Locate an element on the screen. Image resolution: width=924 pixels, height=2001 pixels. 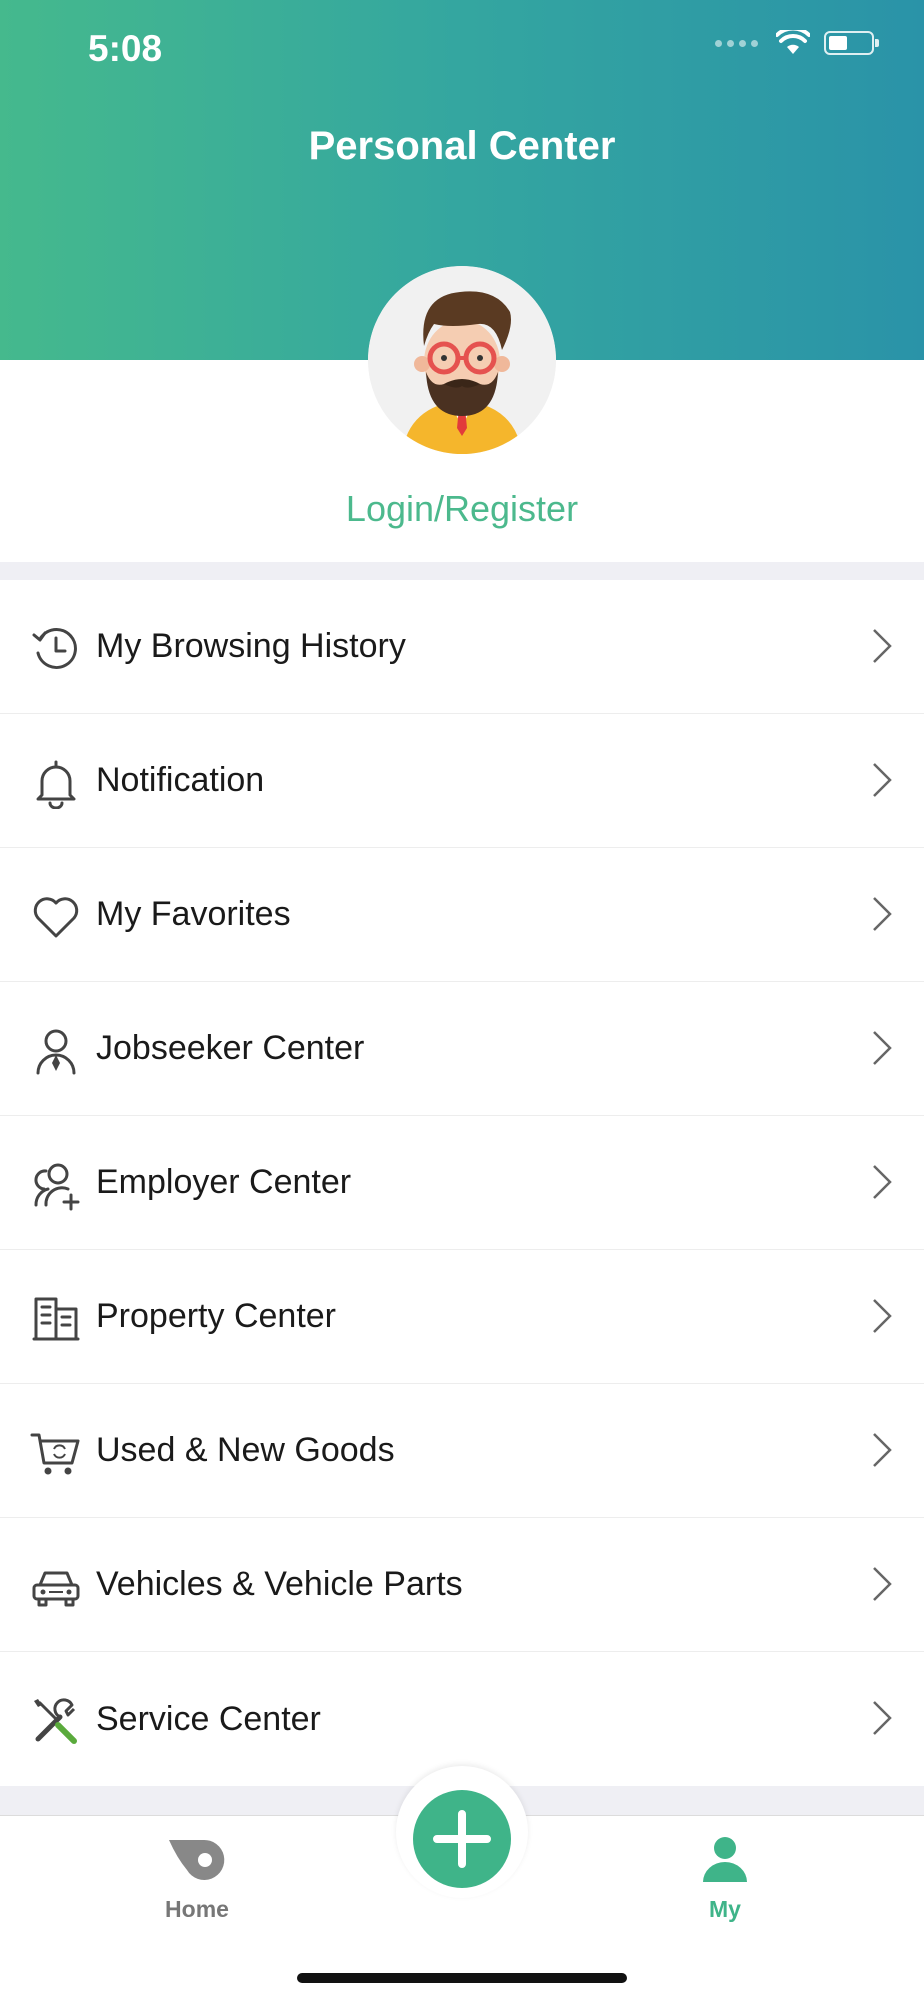
menu-item-label: Vehicles & Vehicle Parts is located at coordinates (279, 1584).